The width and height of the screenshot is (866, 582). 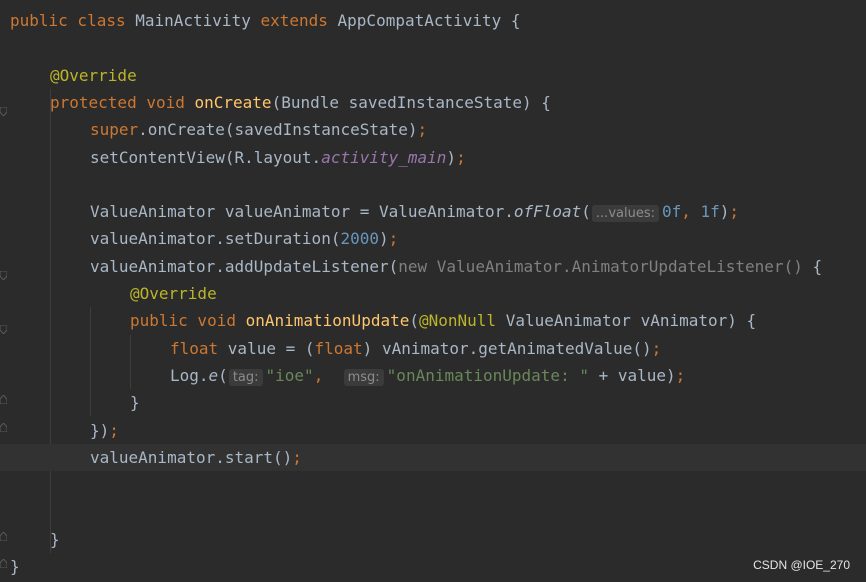 I want to click on code-token: + value), so click(x=632, y=375).